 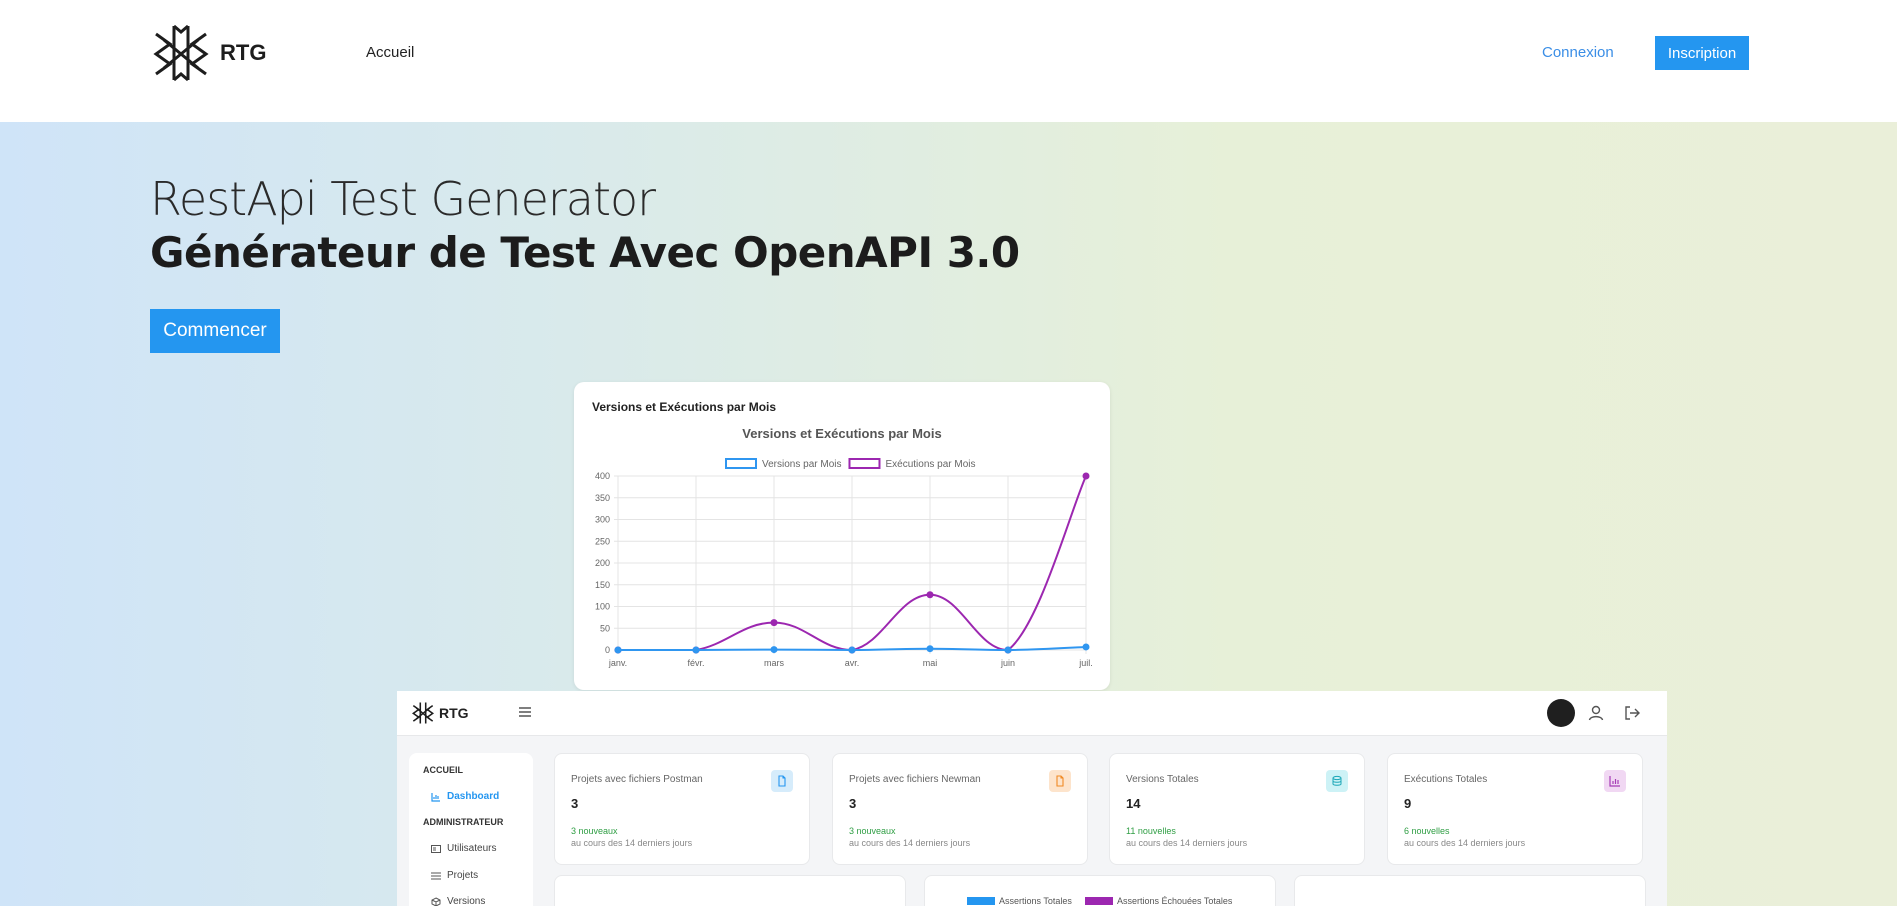 What do you see at coordinates (243, 52) in the screenshot?
I see `brand-name: RTG` at bounding box center [243, 52].